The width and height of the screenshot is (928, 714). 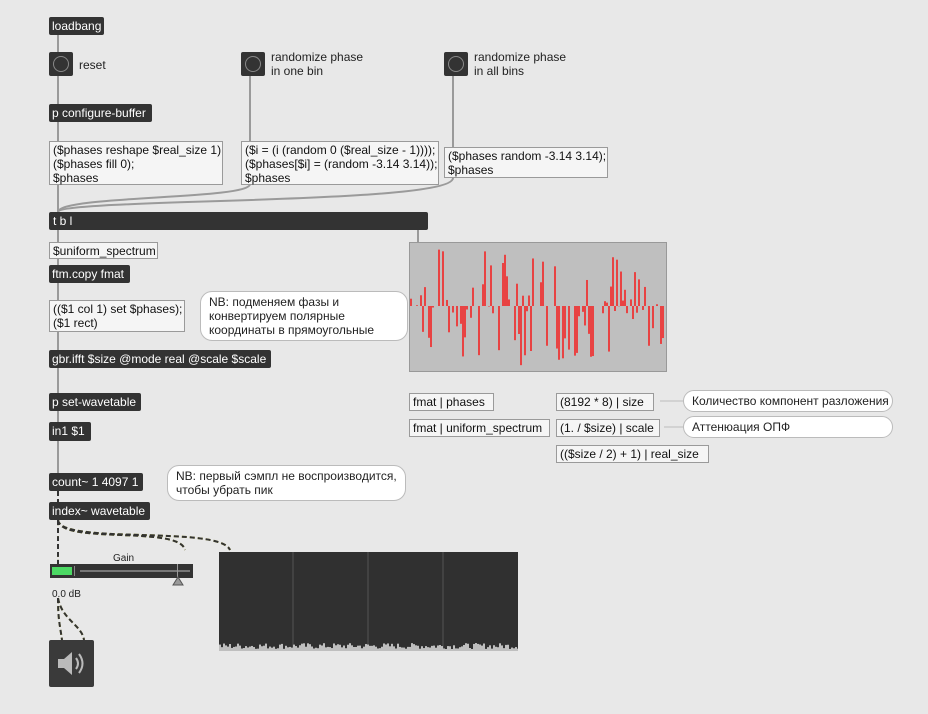 What do you see at coordinates (253, 64) in the screenshot?
I see `randomize-one-bang-button` at bounding box center [253, 64].